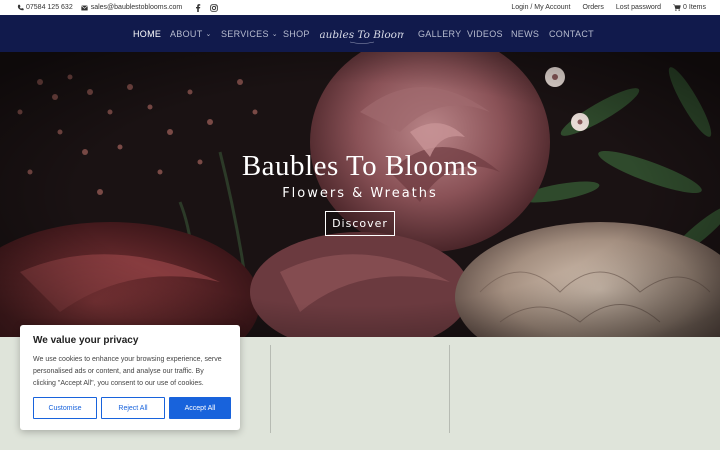  I want to click on reject-all-button: Reject All, so click(133, 408).